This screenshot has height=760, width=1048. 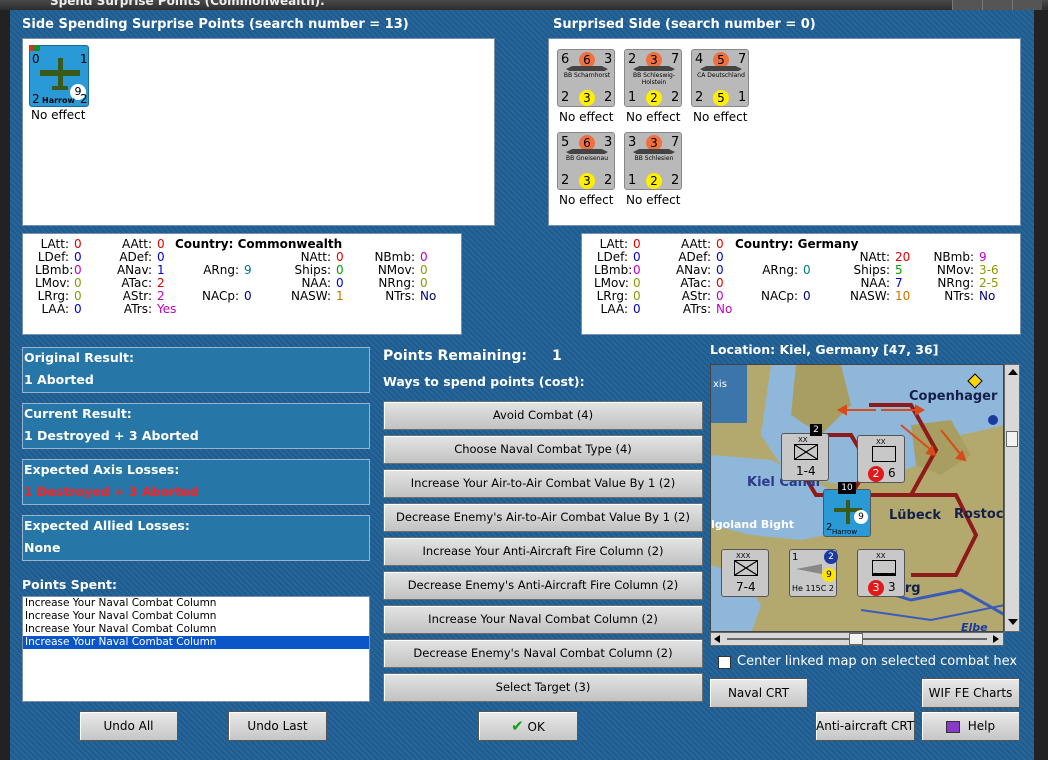 What do you see at coordinates (543, 619) in the screenshot?
I see `spend-option-button: Increase Your Naval Combat Column (2)` at bounding box center [543, 619].